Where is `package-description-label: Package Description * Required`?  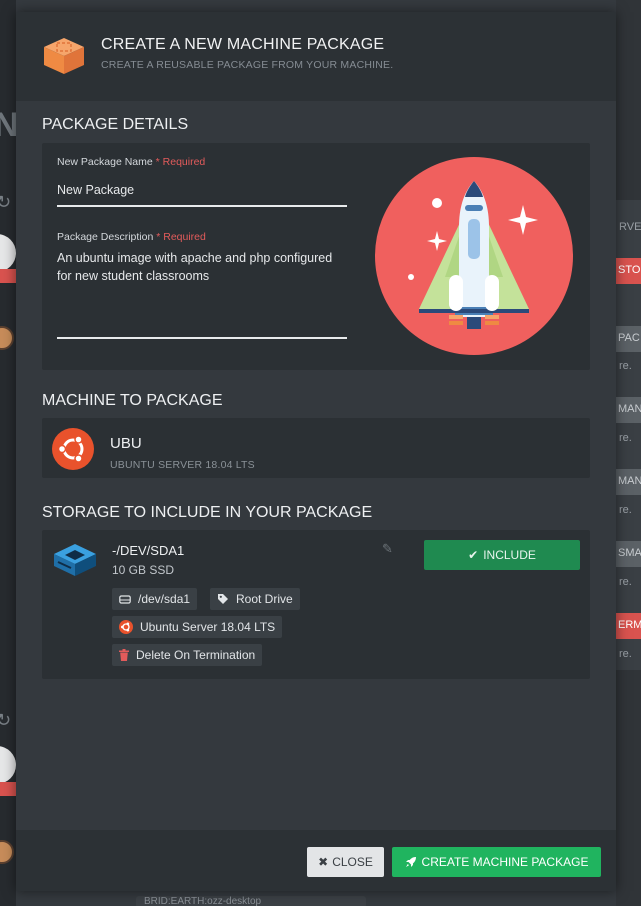
package-description-label: Package Description * Required is located at coordinates (131, 237).